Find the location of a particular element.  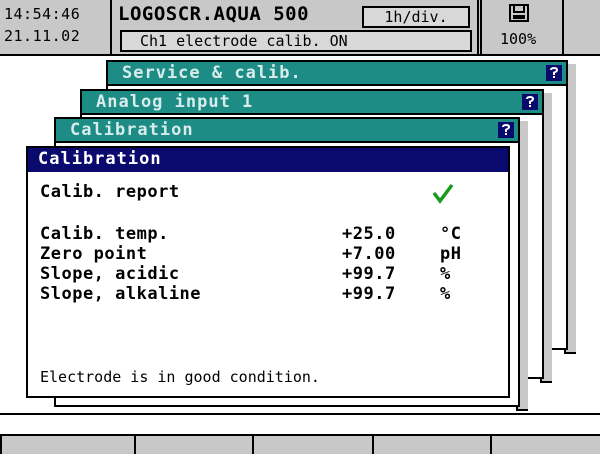

menu-header: Analog input 1 is located at coordinates (312, 103).